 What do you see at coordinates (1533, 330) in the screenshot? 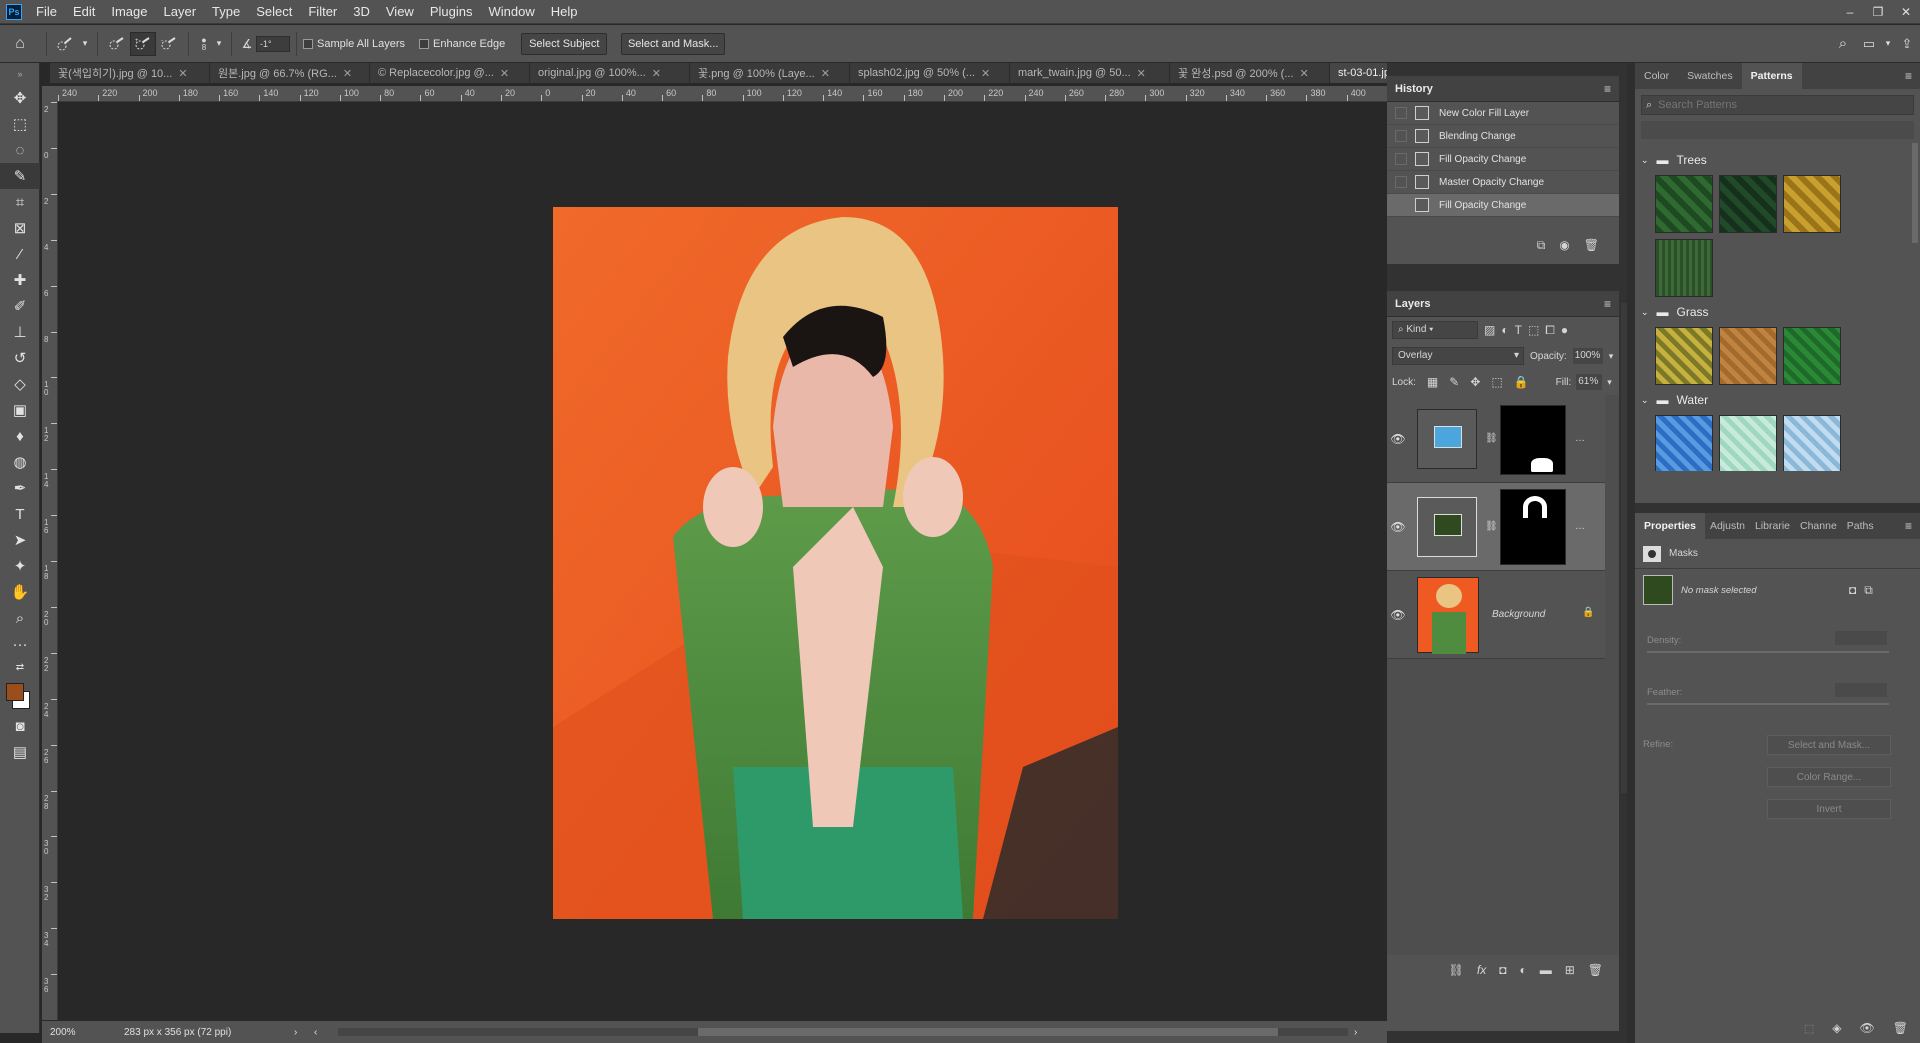
I see `filter-shape-icon: ⬚` at bounding box center [1533, 330].